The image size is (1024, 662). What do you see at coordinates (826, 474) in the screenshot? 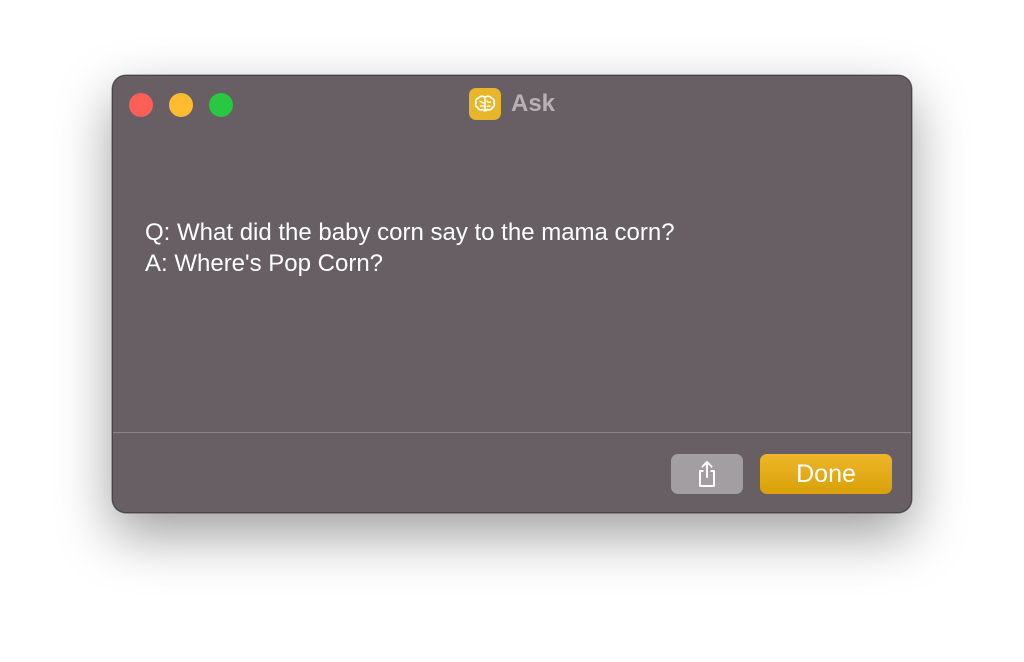
I see `done-button: Done` at bounding box center [826, 474].